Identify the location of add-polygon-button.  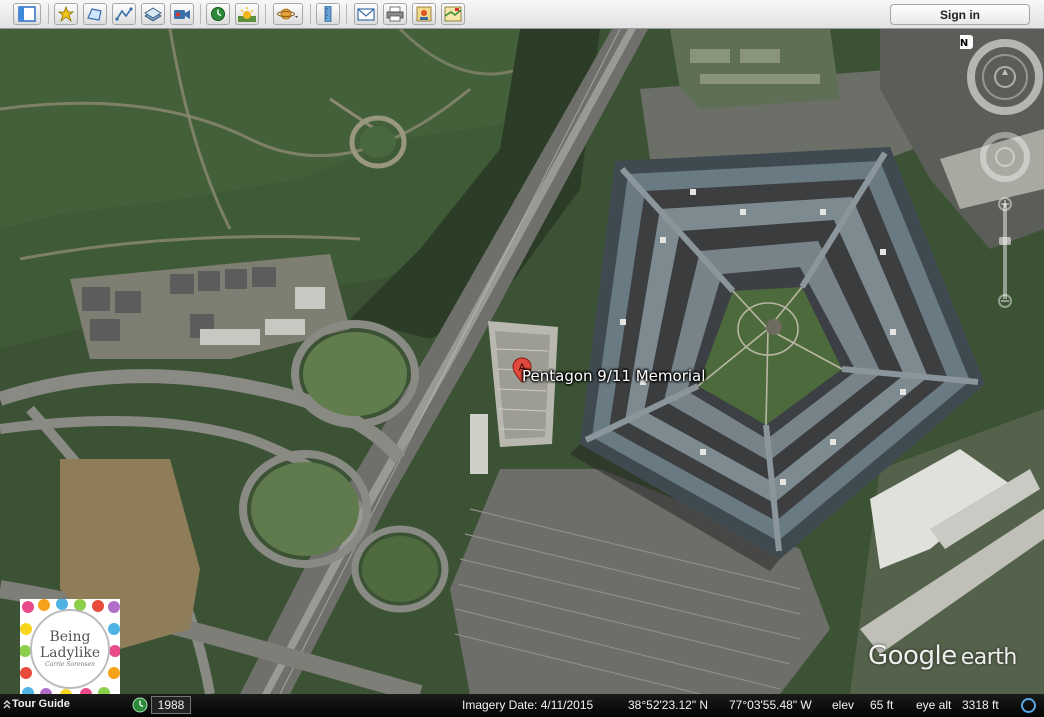
(95, 14).